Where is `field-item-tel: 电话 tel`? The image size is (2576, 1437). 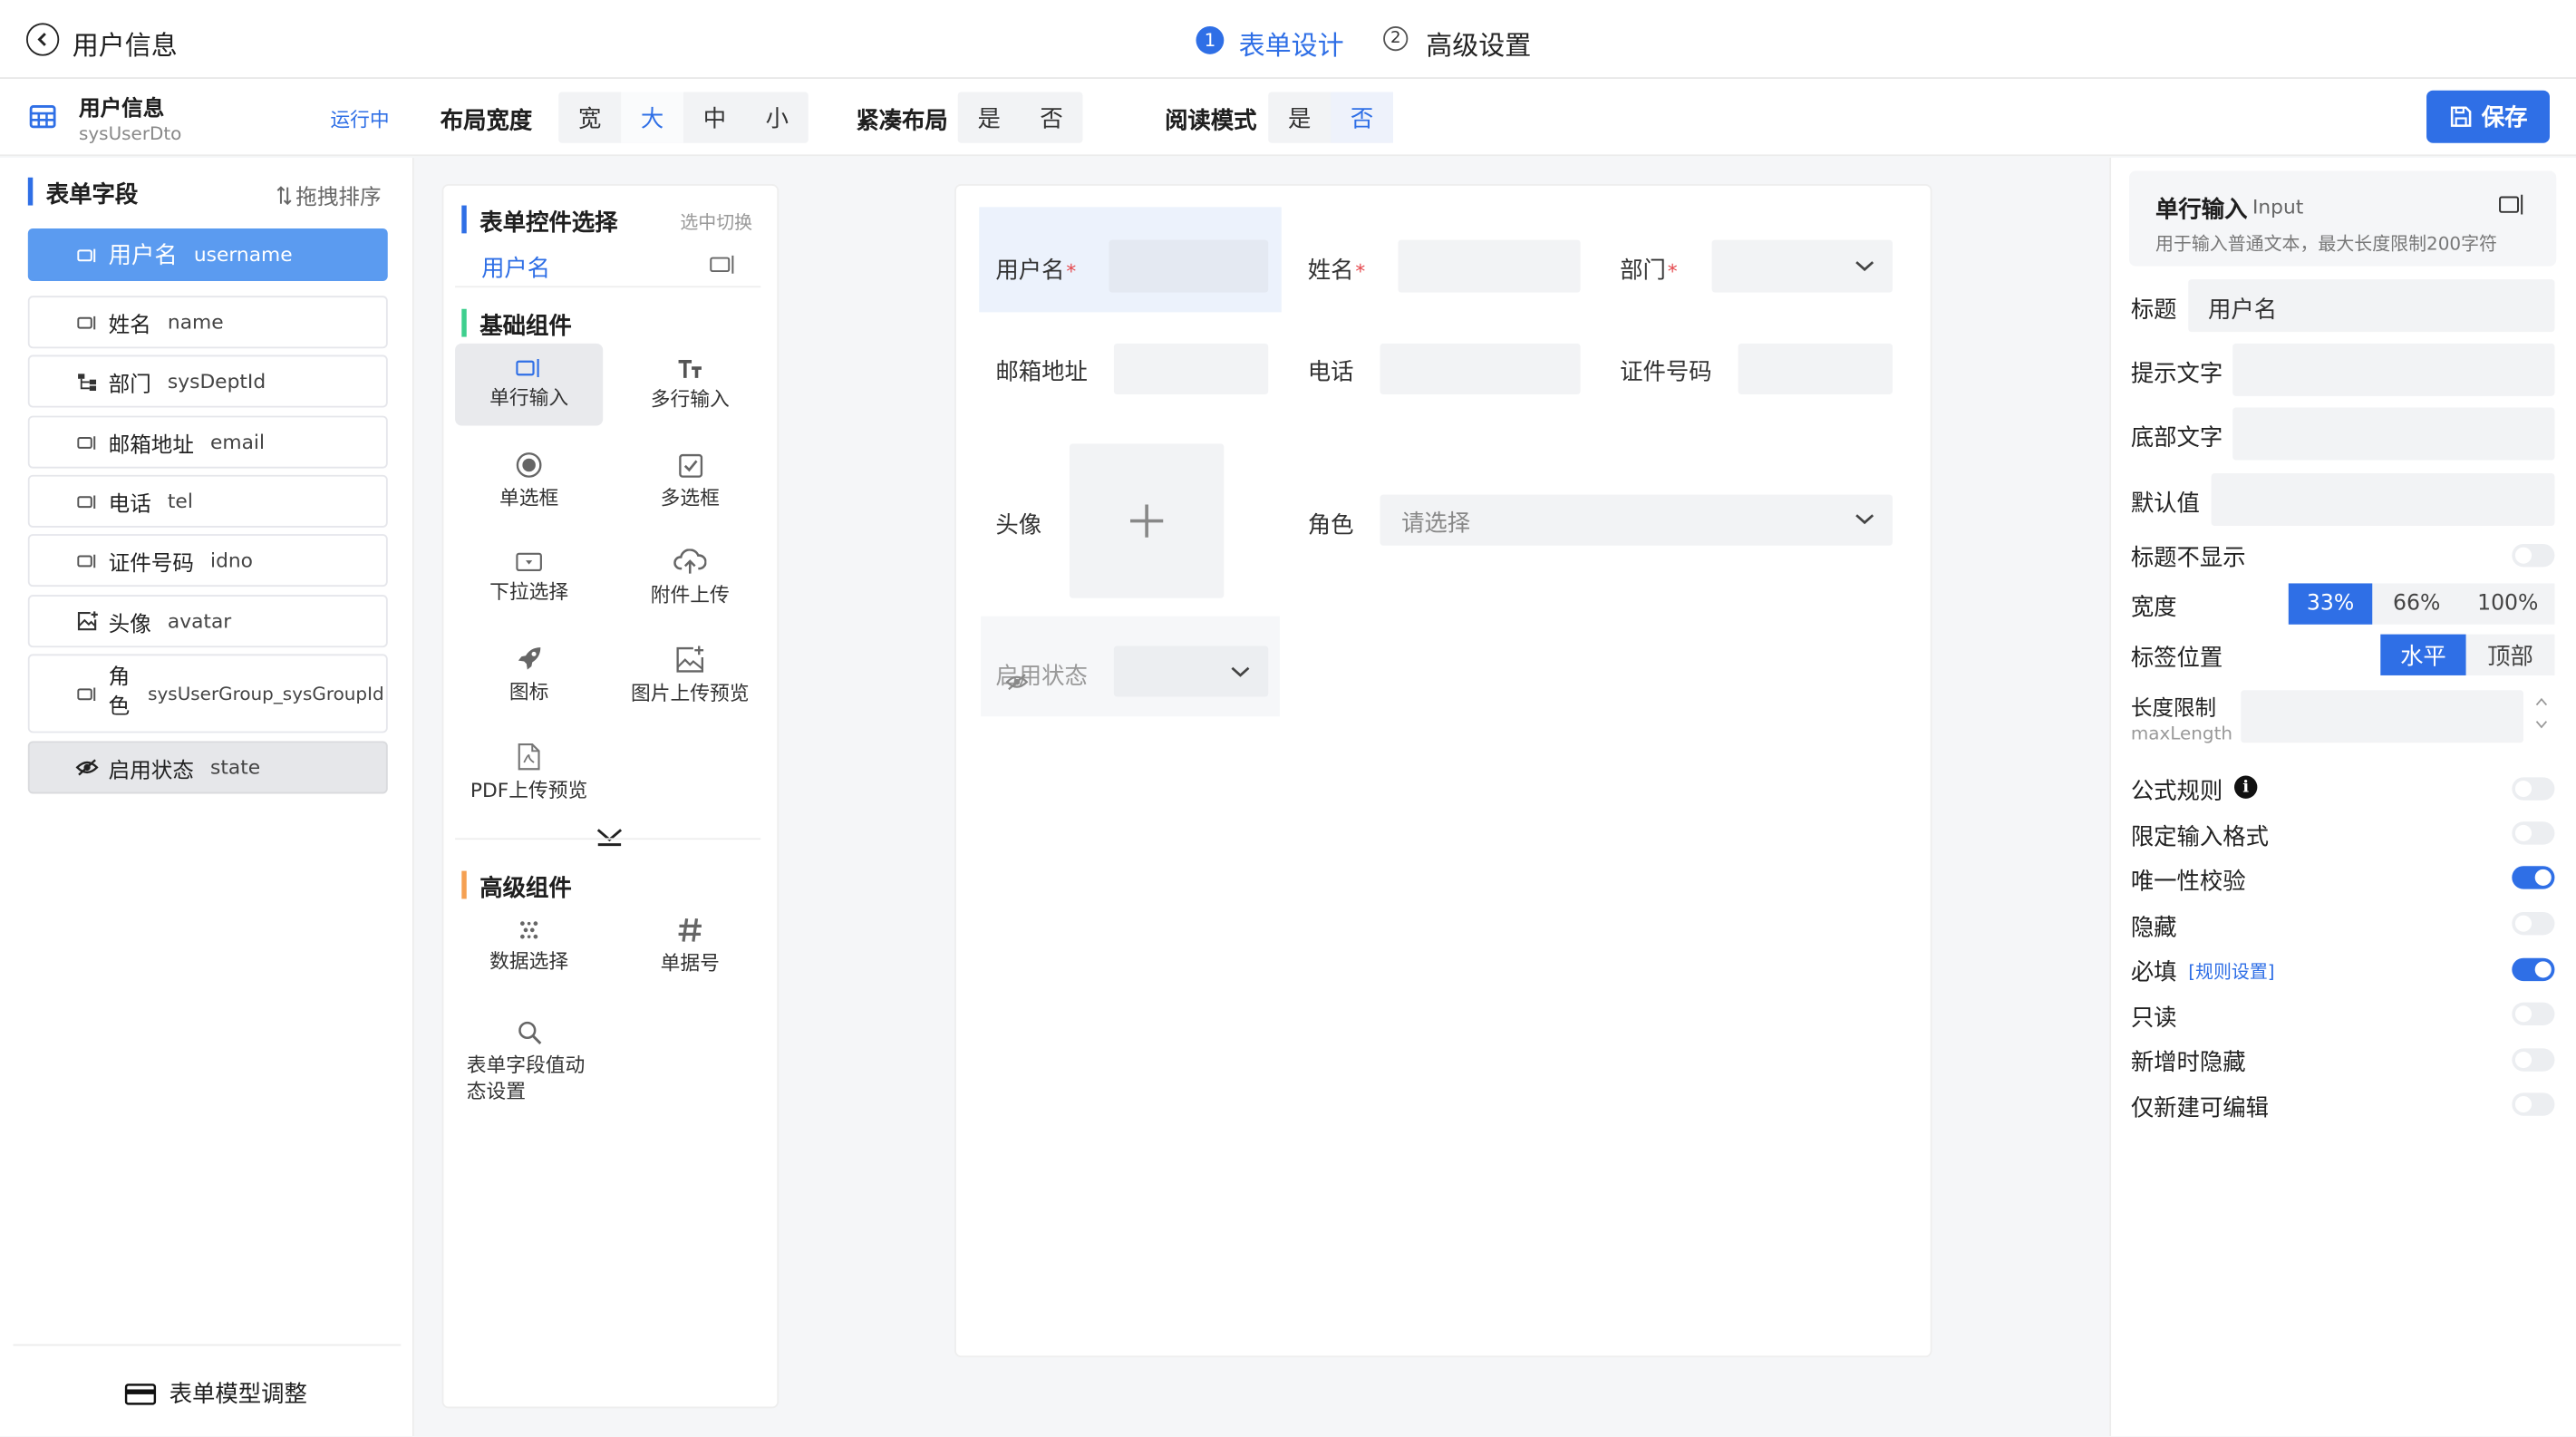 field-item-tel: 电话 tel is located at coordinates (207, 501).